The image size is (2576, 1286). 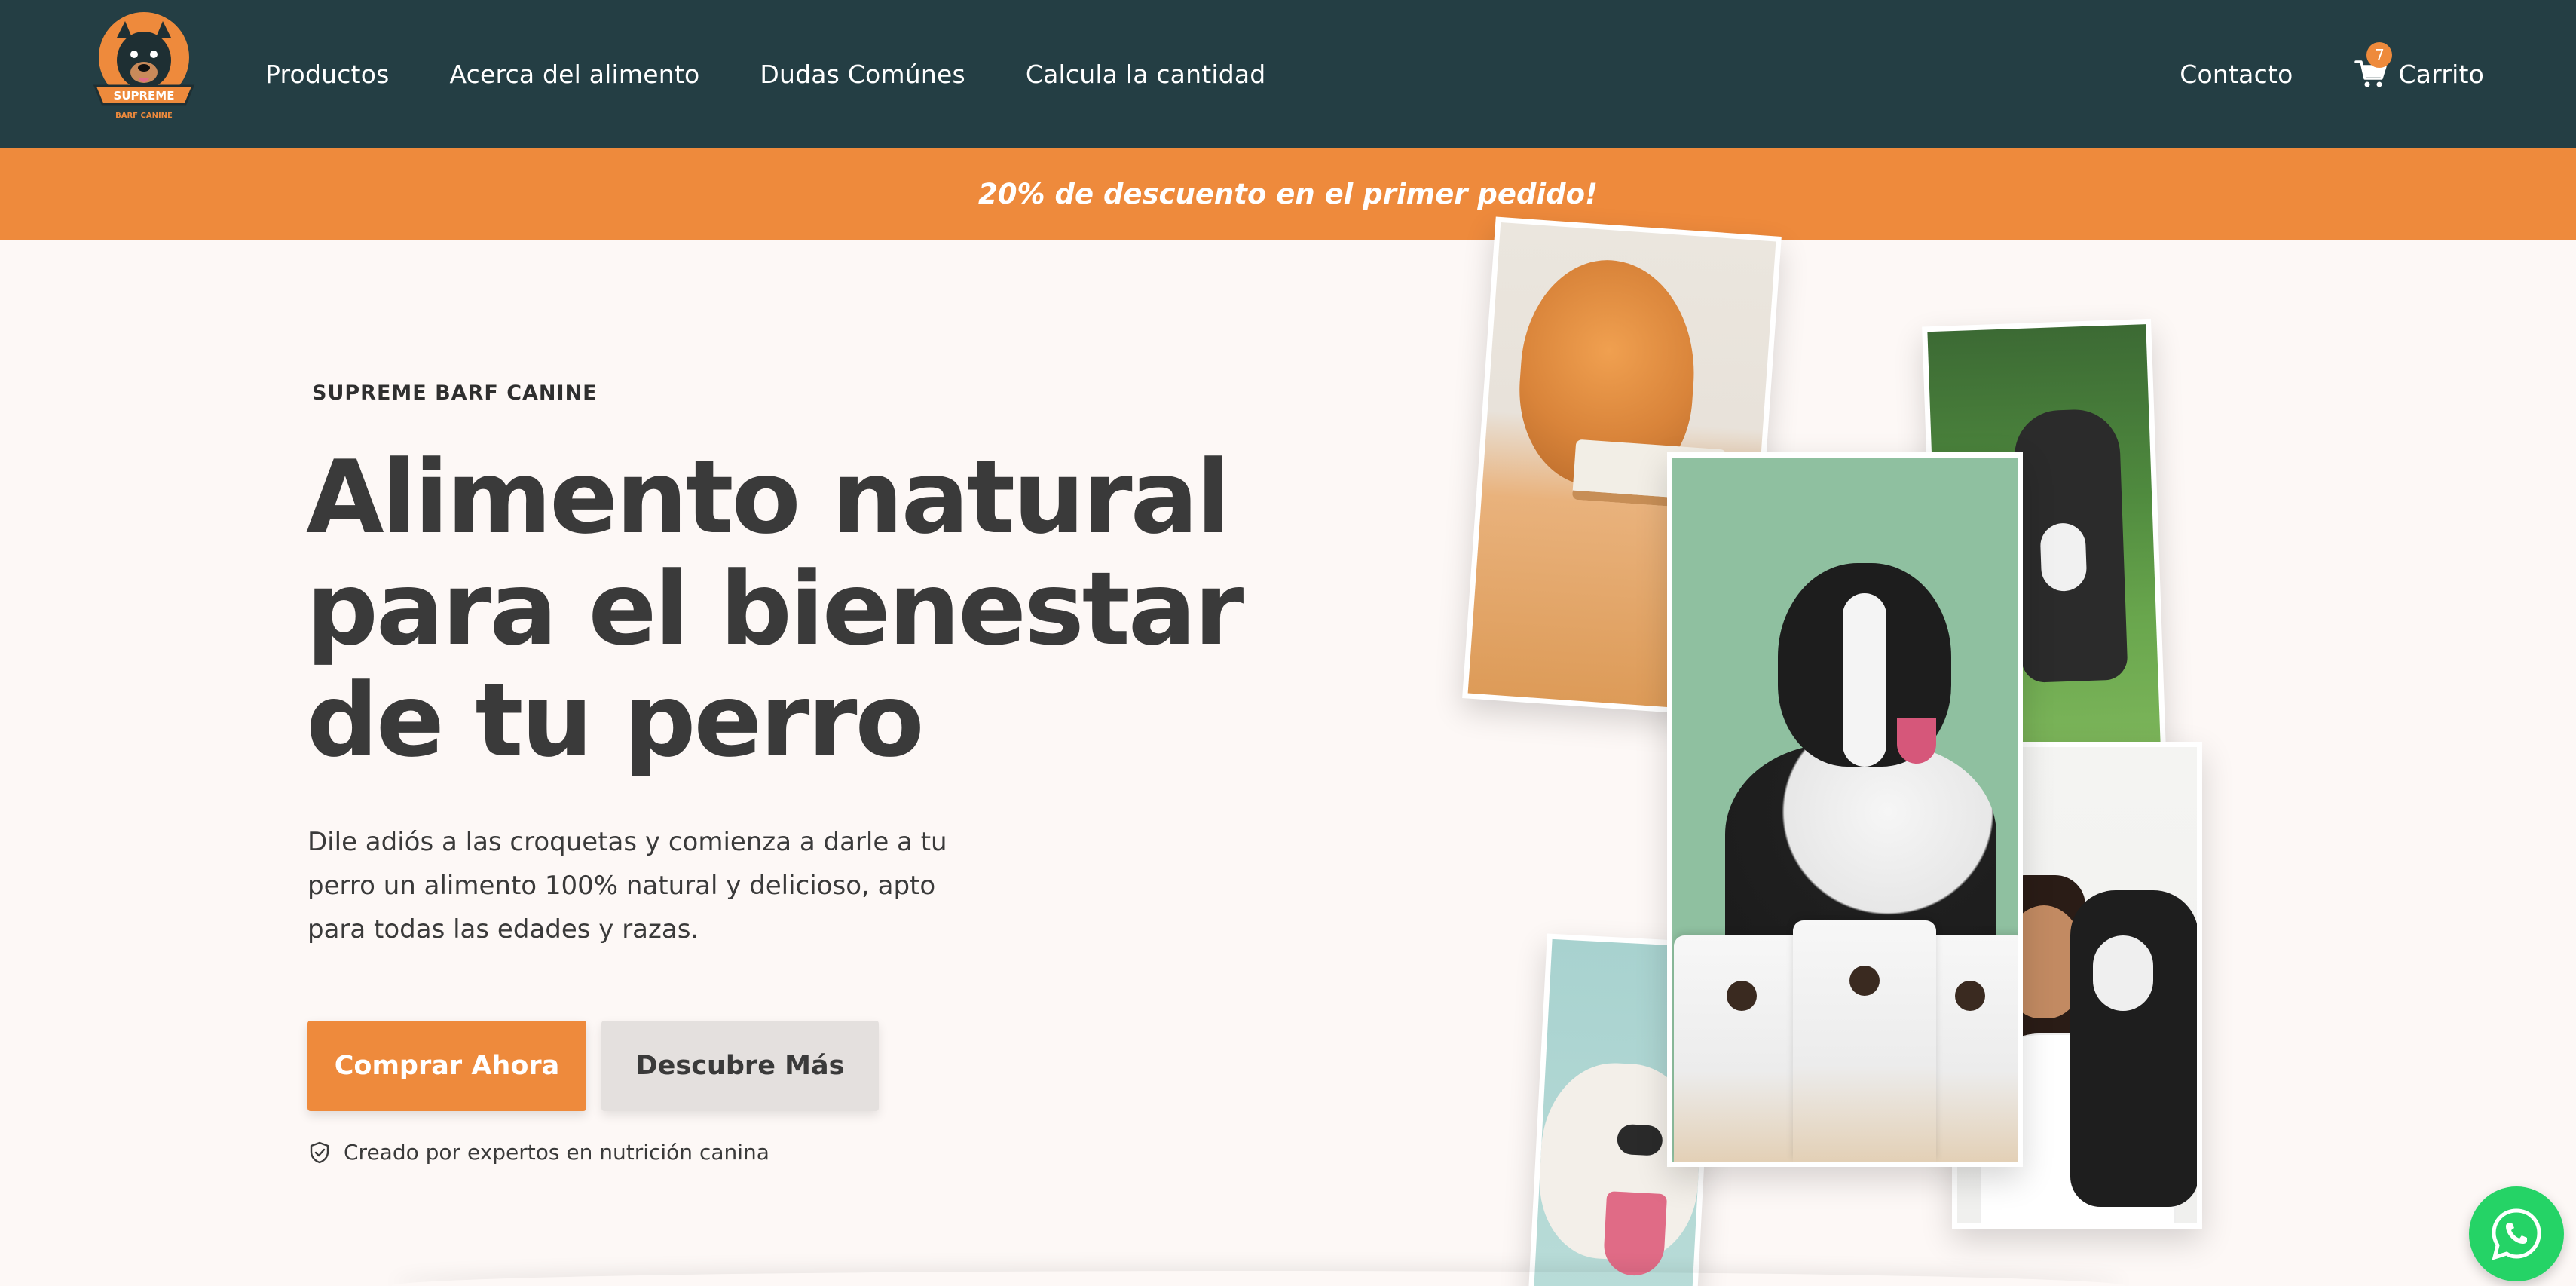 I want to click on trust-text: Creado por expertos en nutrición canina, so click(x=557, y=1152).